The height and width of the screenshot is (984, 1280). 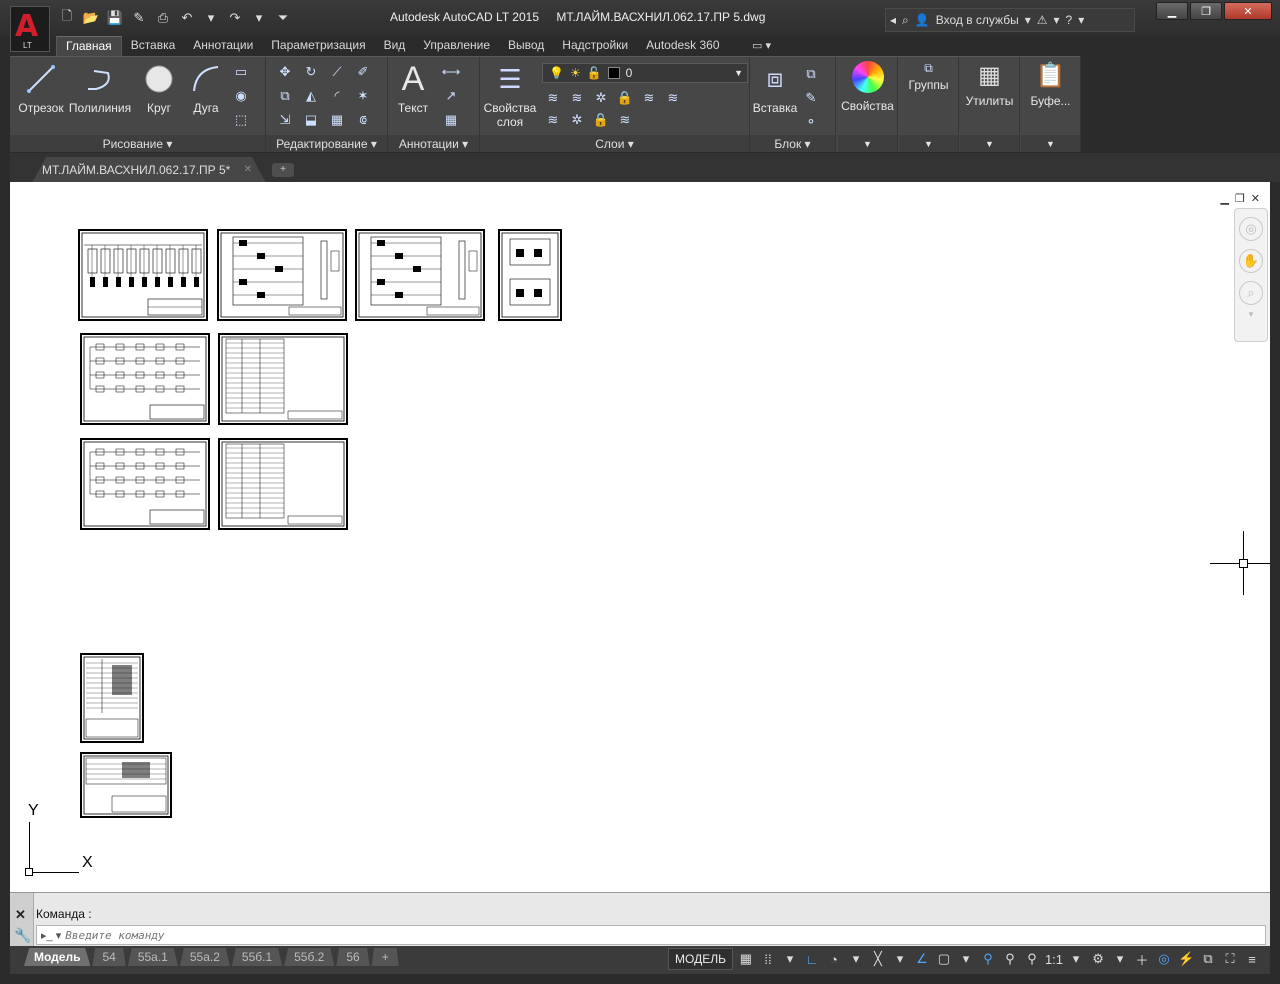 I want to click on minimize-button: ▁, so click(x=1172, y=11).